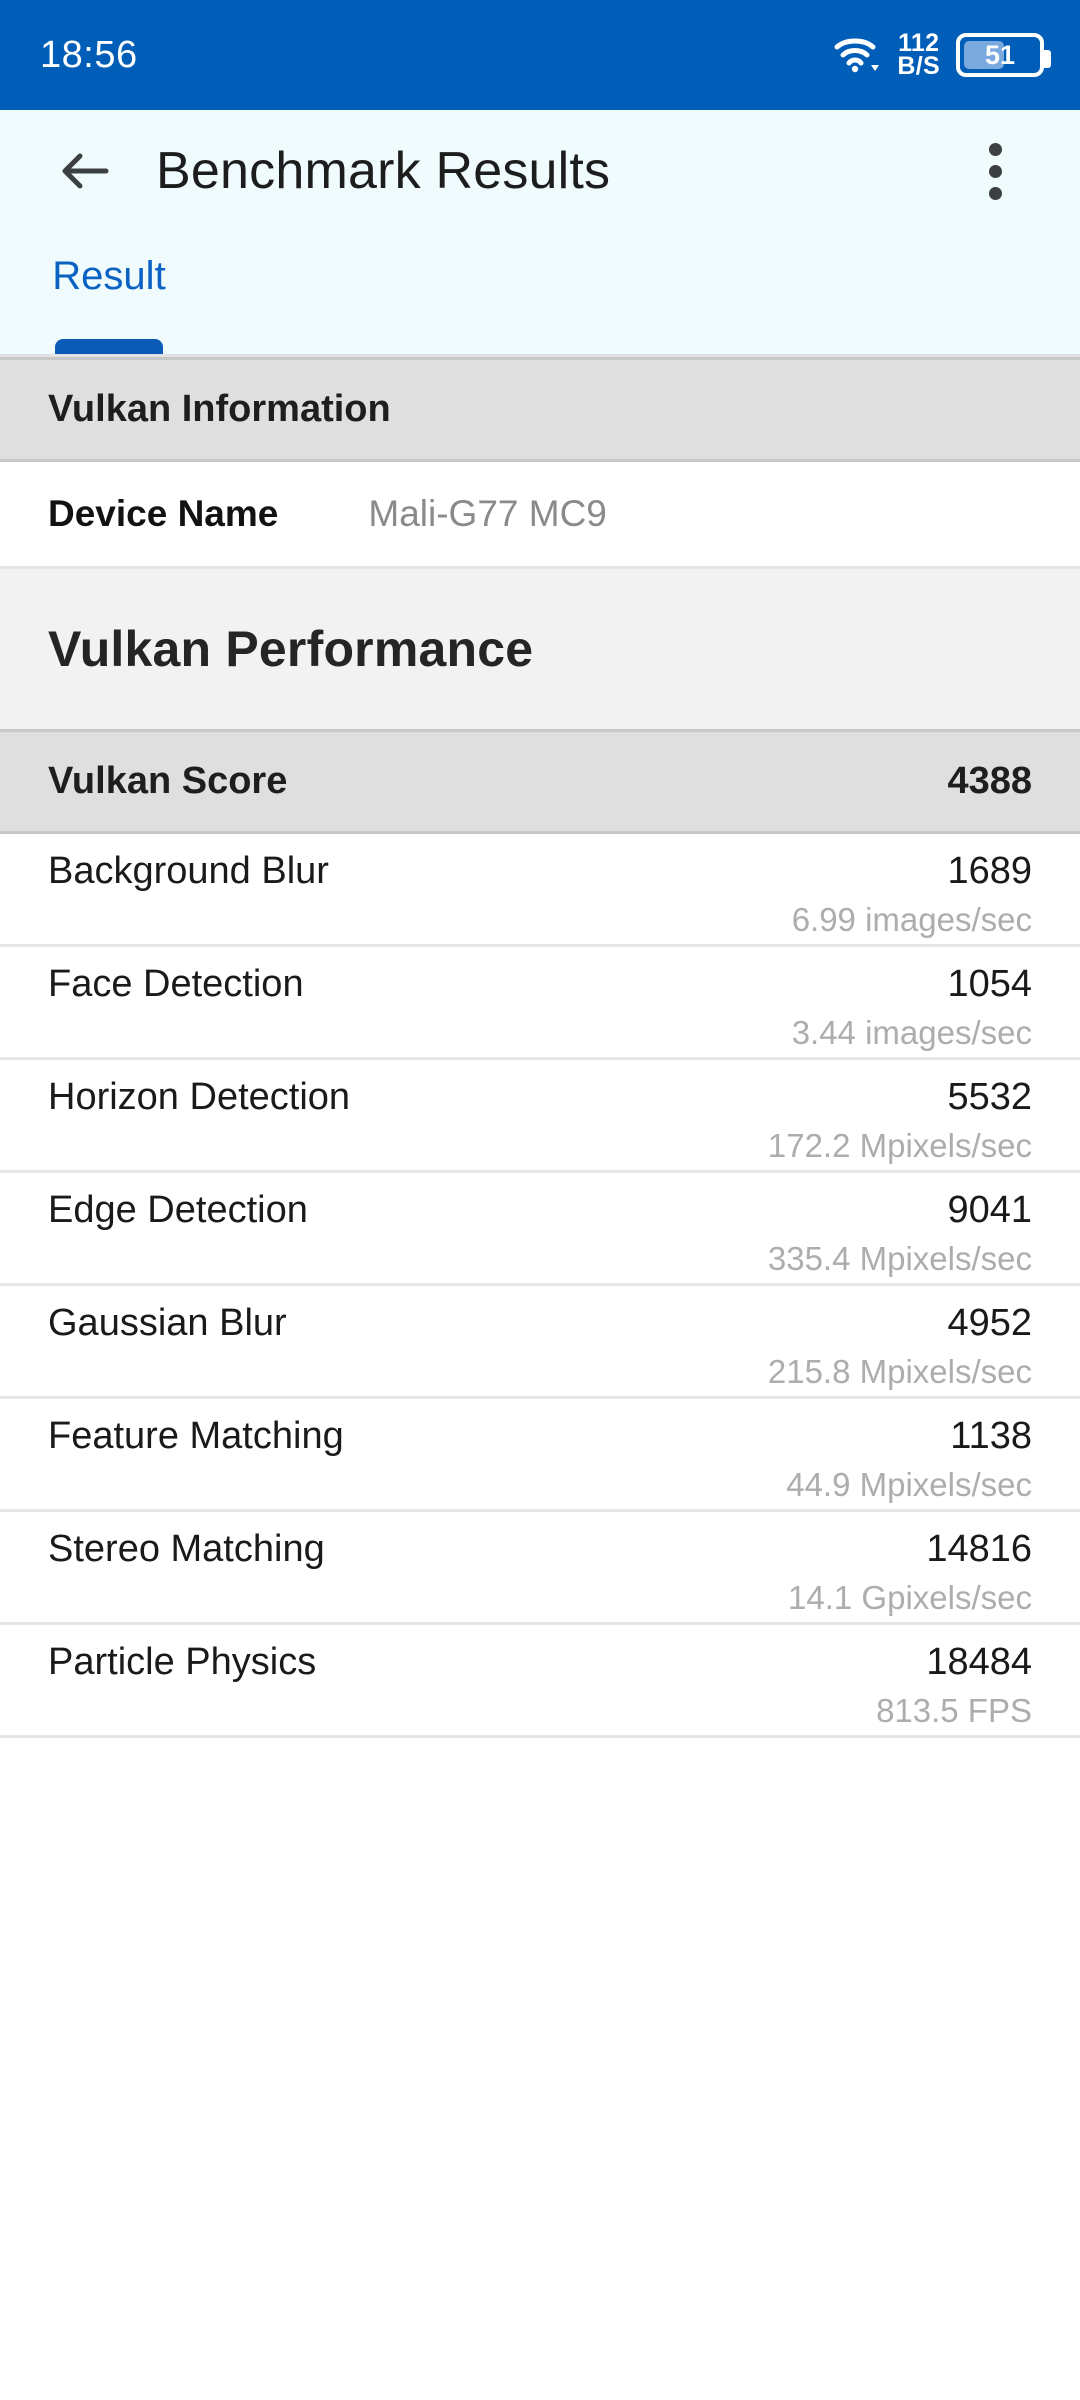 The height and width of the screenshot is (2400, 1080). What do you see at coordinates (954, 1710) in the screenshot?
I see `benchmark-rate: 813.5 FPS` at bounding box center [954, 1710].